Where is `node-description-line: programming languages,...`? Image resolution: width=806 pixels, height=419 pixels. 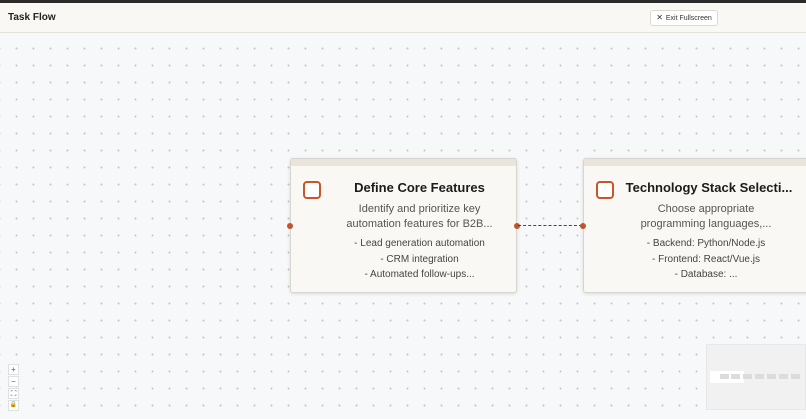
node-description-line: programming languages,... is located at coordinates (706, 224).